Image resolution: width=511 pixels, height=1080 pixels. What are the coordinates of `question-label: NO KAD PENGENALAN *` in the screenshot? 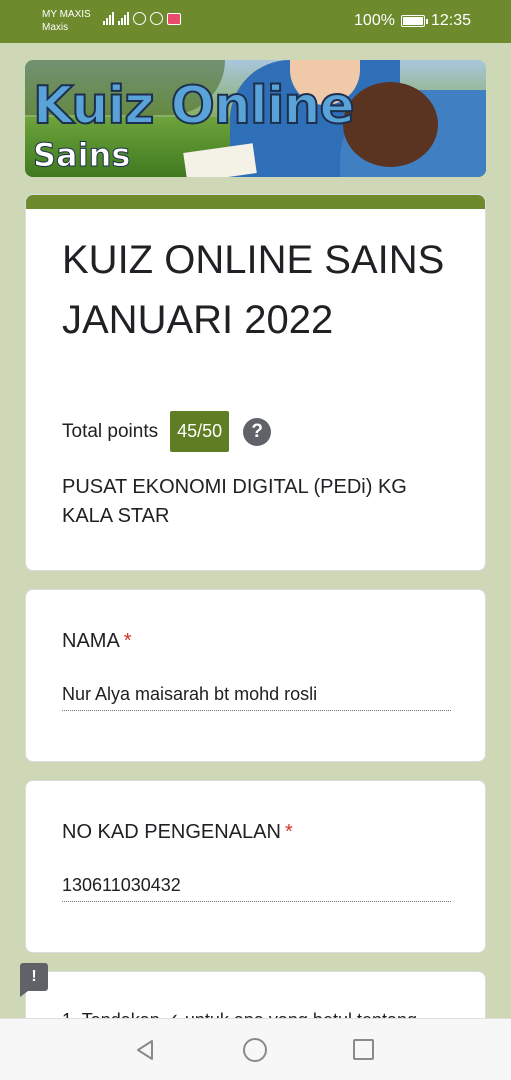 It's located at (177, 832).